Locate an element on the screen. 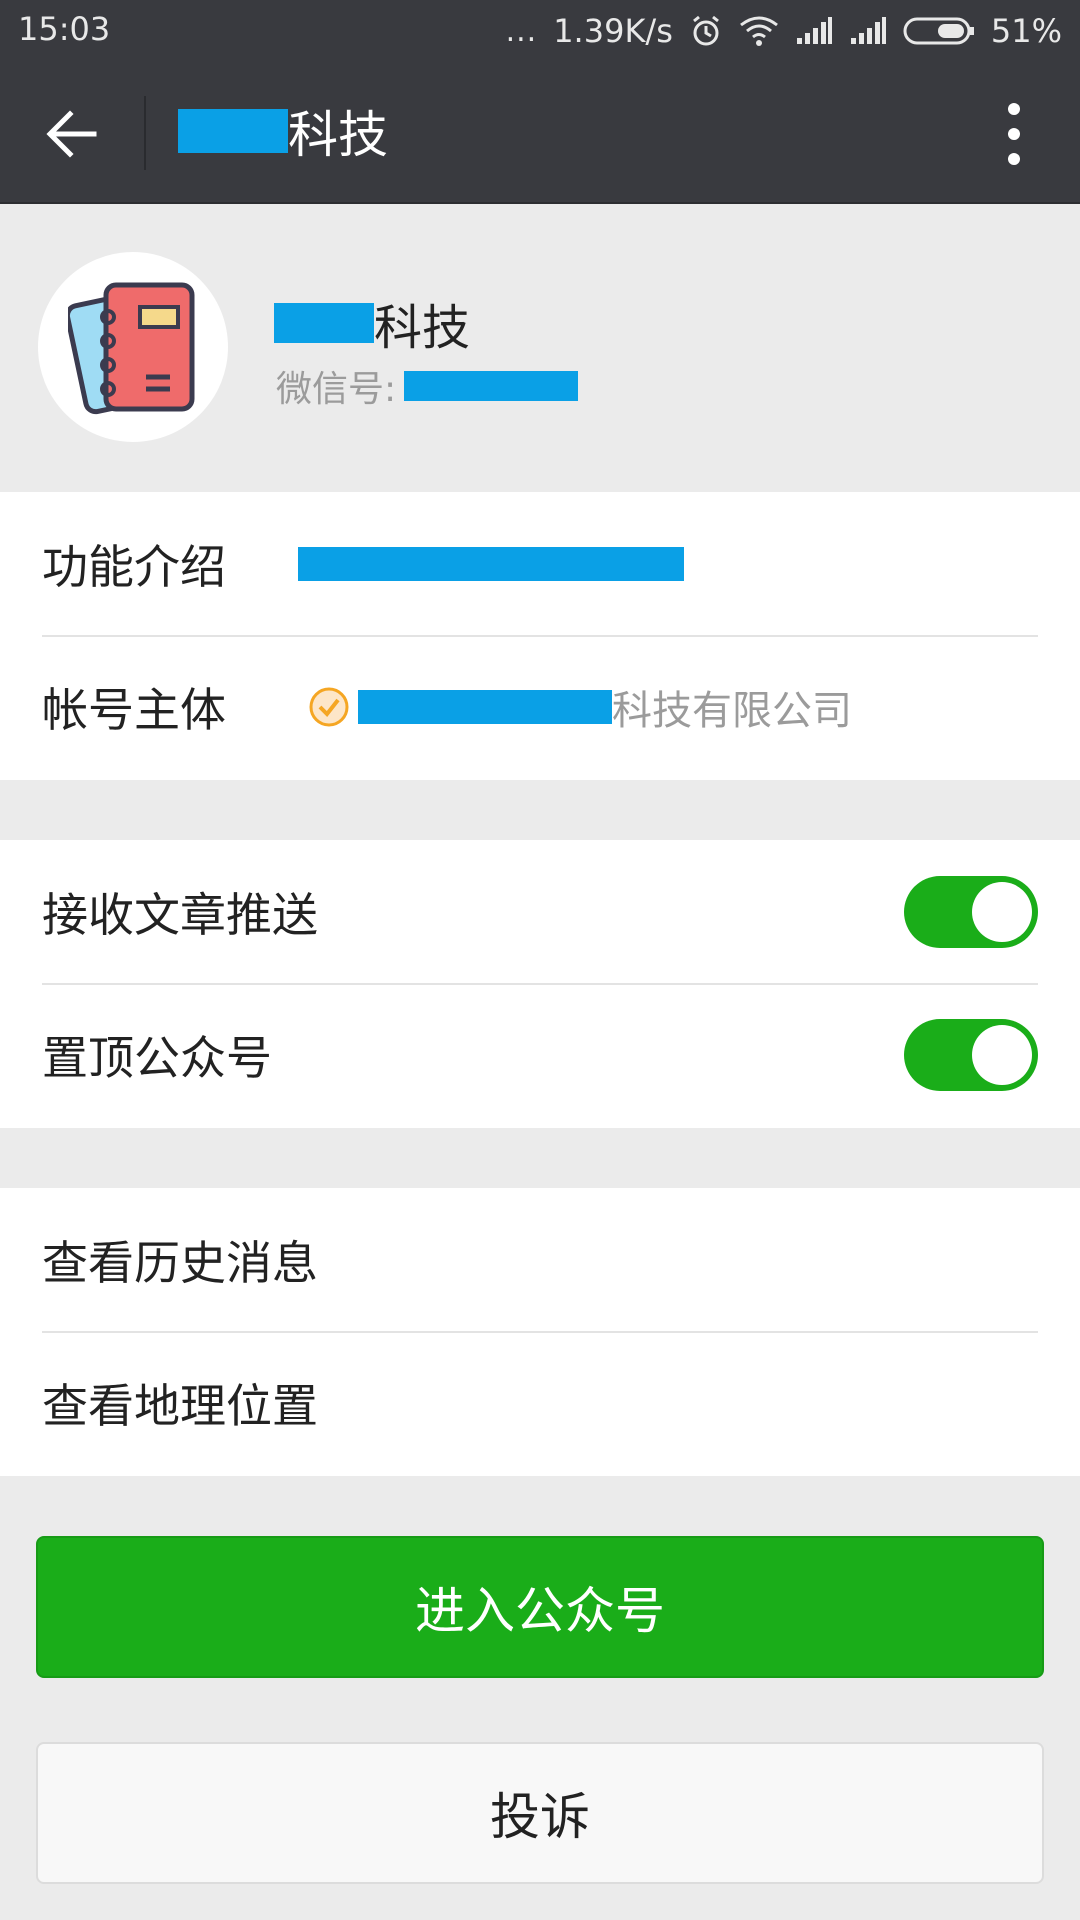 This screenshot has width=1080, height=1920. intro-row: 功能介绍 is located at coordinates (540, 563).